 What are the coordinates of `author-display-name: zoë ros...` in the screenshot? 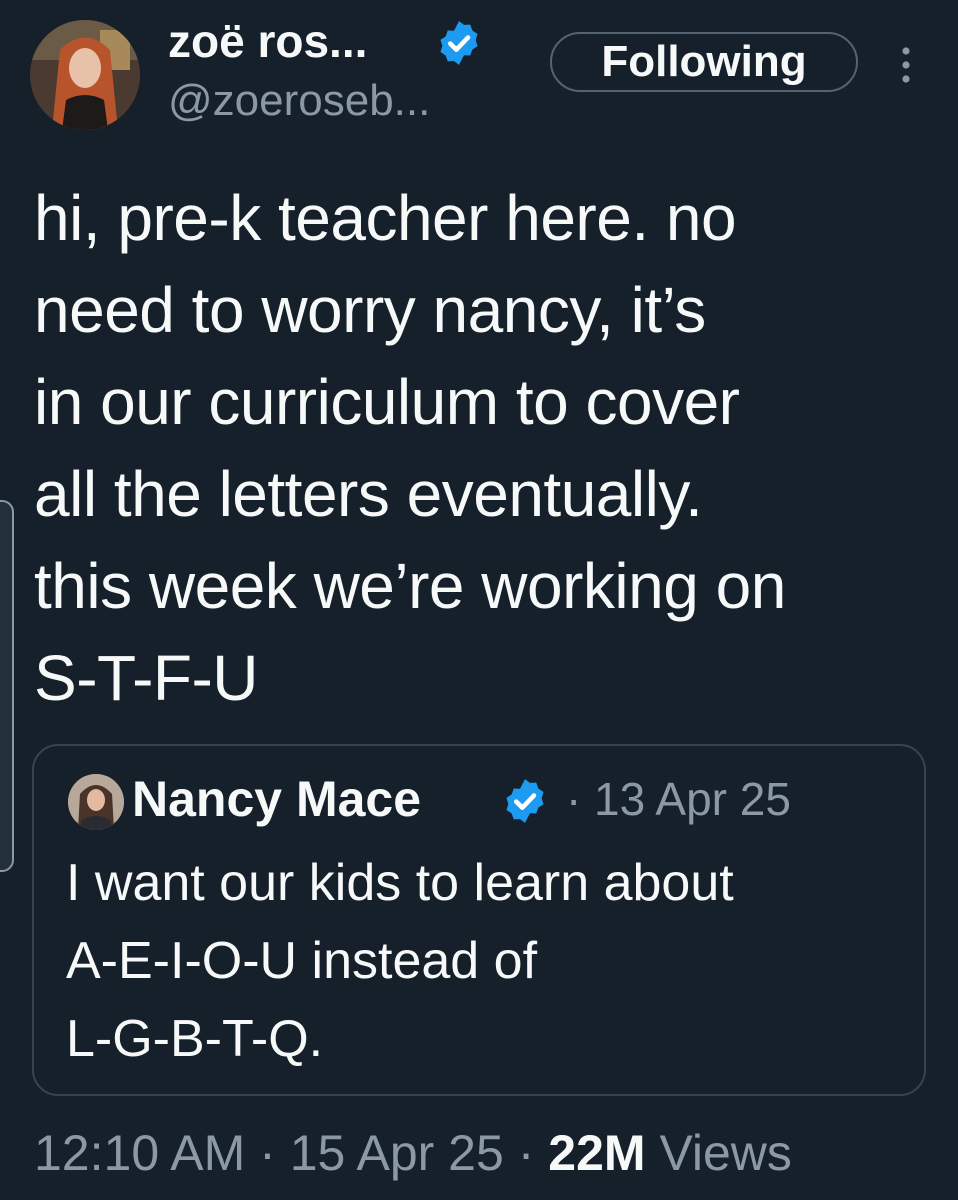 It's located at (267, 41).